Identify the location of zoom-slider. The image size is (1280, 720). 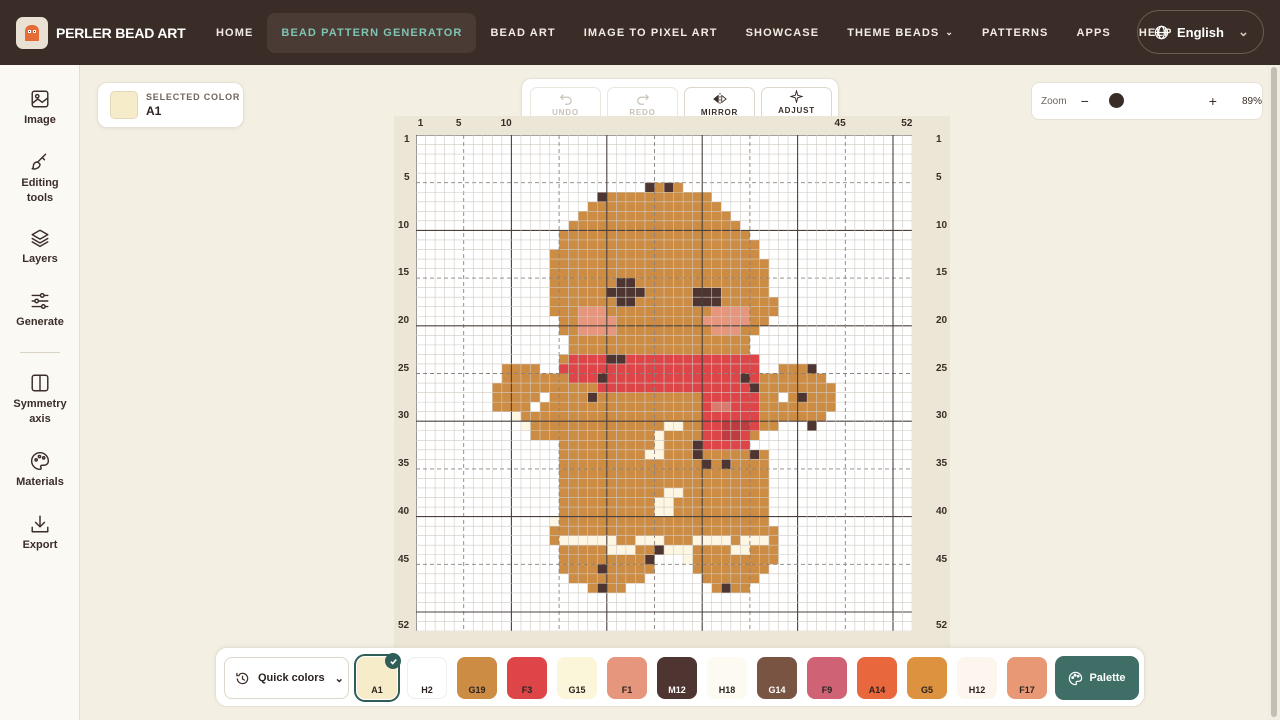
(1144, 100).